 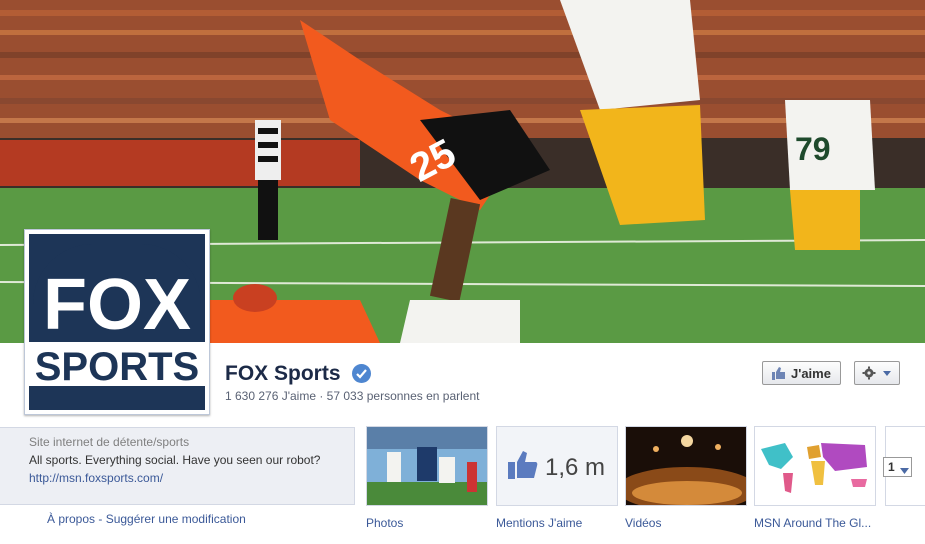 I want to click on verified-badge-icon, so click(x=361, y=373).